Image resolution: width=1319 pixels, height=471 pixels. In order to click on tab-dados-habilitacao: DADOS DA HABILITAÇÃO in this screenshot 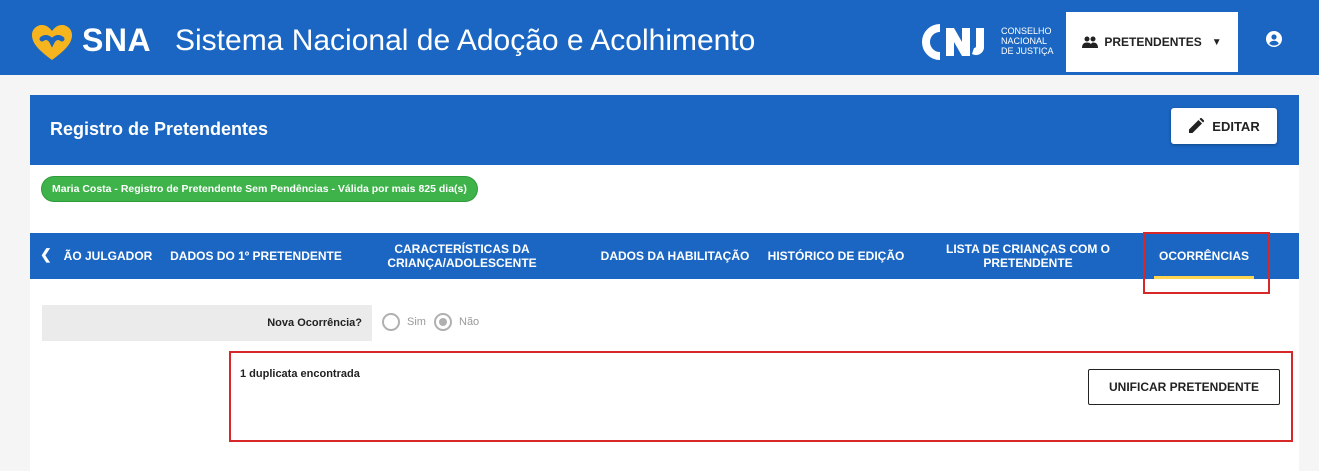, I will do `click(675, 256)`.